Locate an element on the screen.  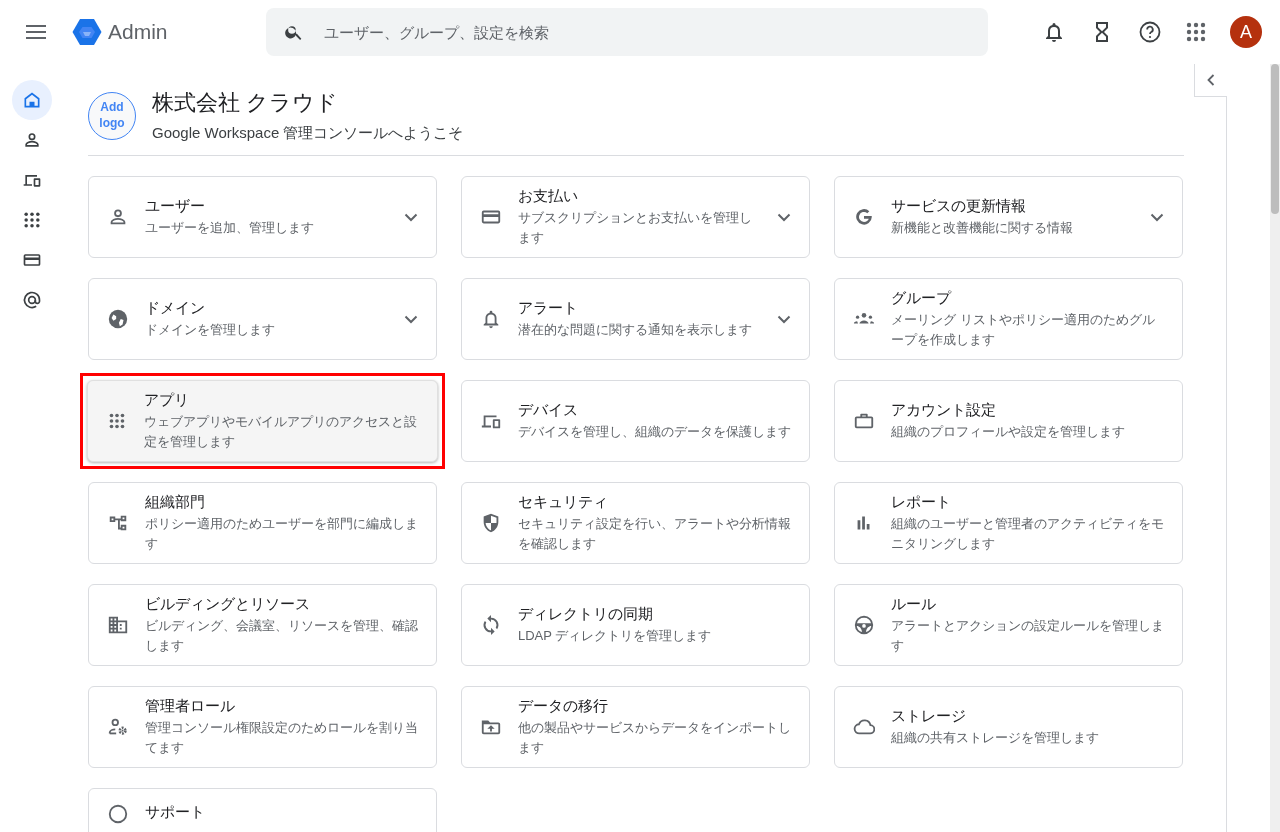
g-letter-icon is located at coordinates (864, 217).